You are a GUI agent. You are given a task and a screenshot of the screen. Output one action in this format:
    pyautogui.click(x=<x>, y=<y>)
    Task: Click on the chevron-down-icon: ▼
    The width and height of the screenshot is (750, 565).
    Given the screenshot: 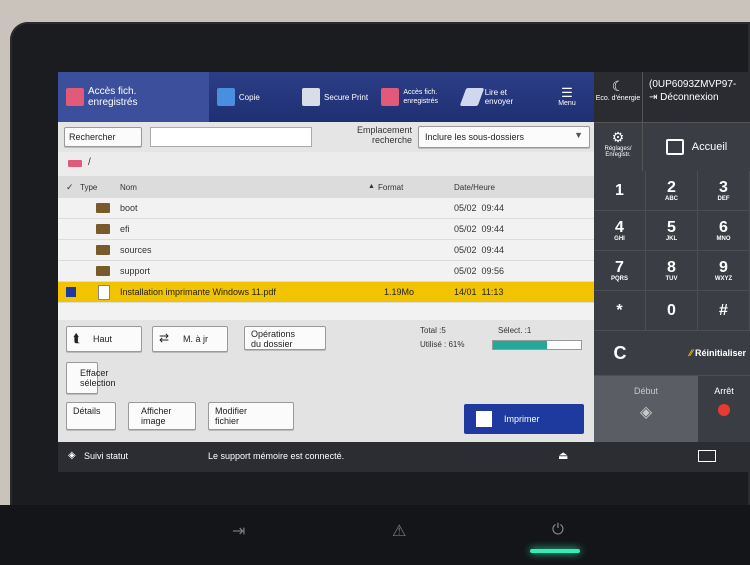 What is the action you would take?
    pyautogui.click(x=578, y=135)
    